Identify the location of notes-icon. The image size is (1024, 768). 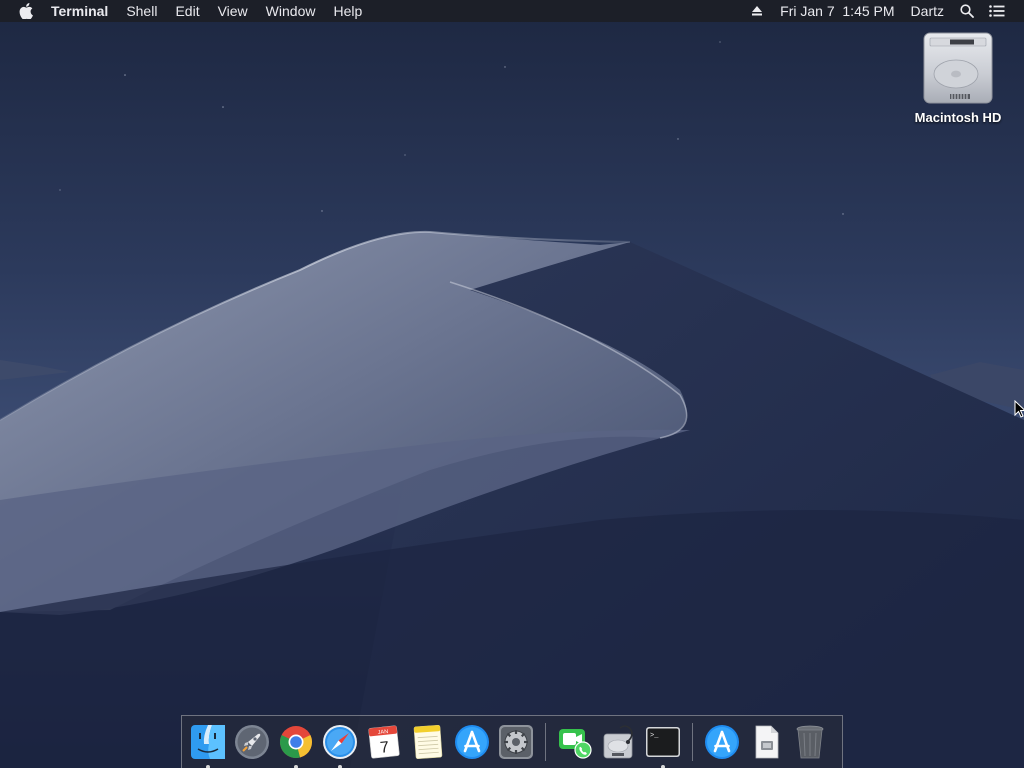
(428, 742).